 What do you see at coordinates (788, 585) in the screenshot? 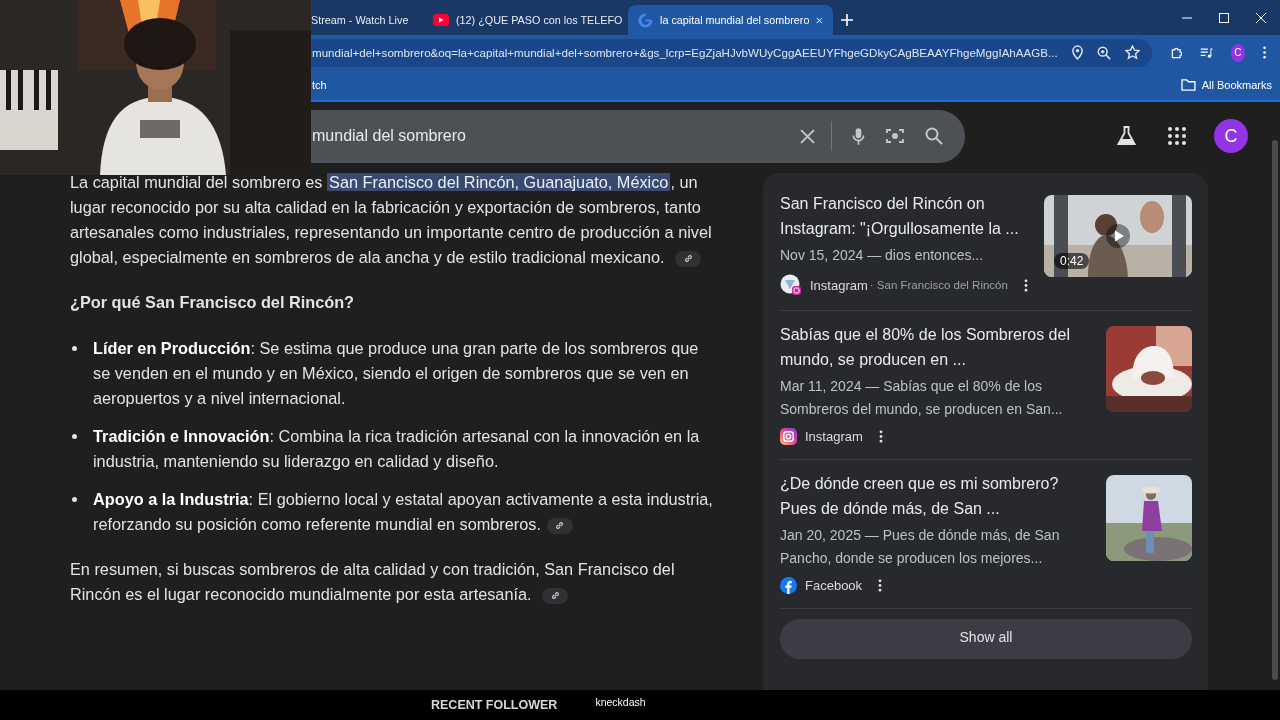
I see `f-logo-icon` at bounding box center [788, 585].